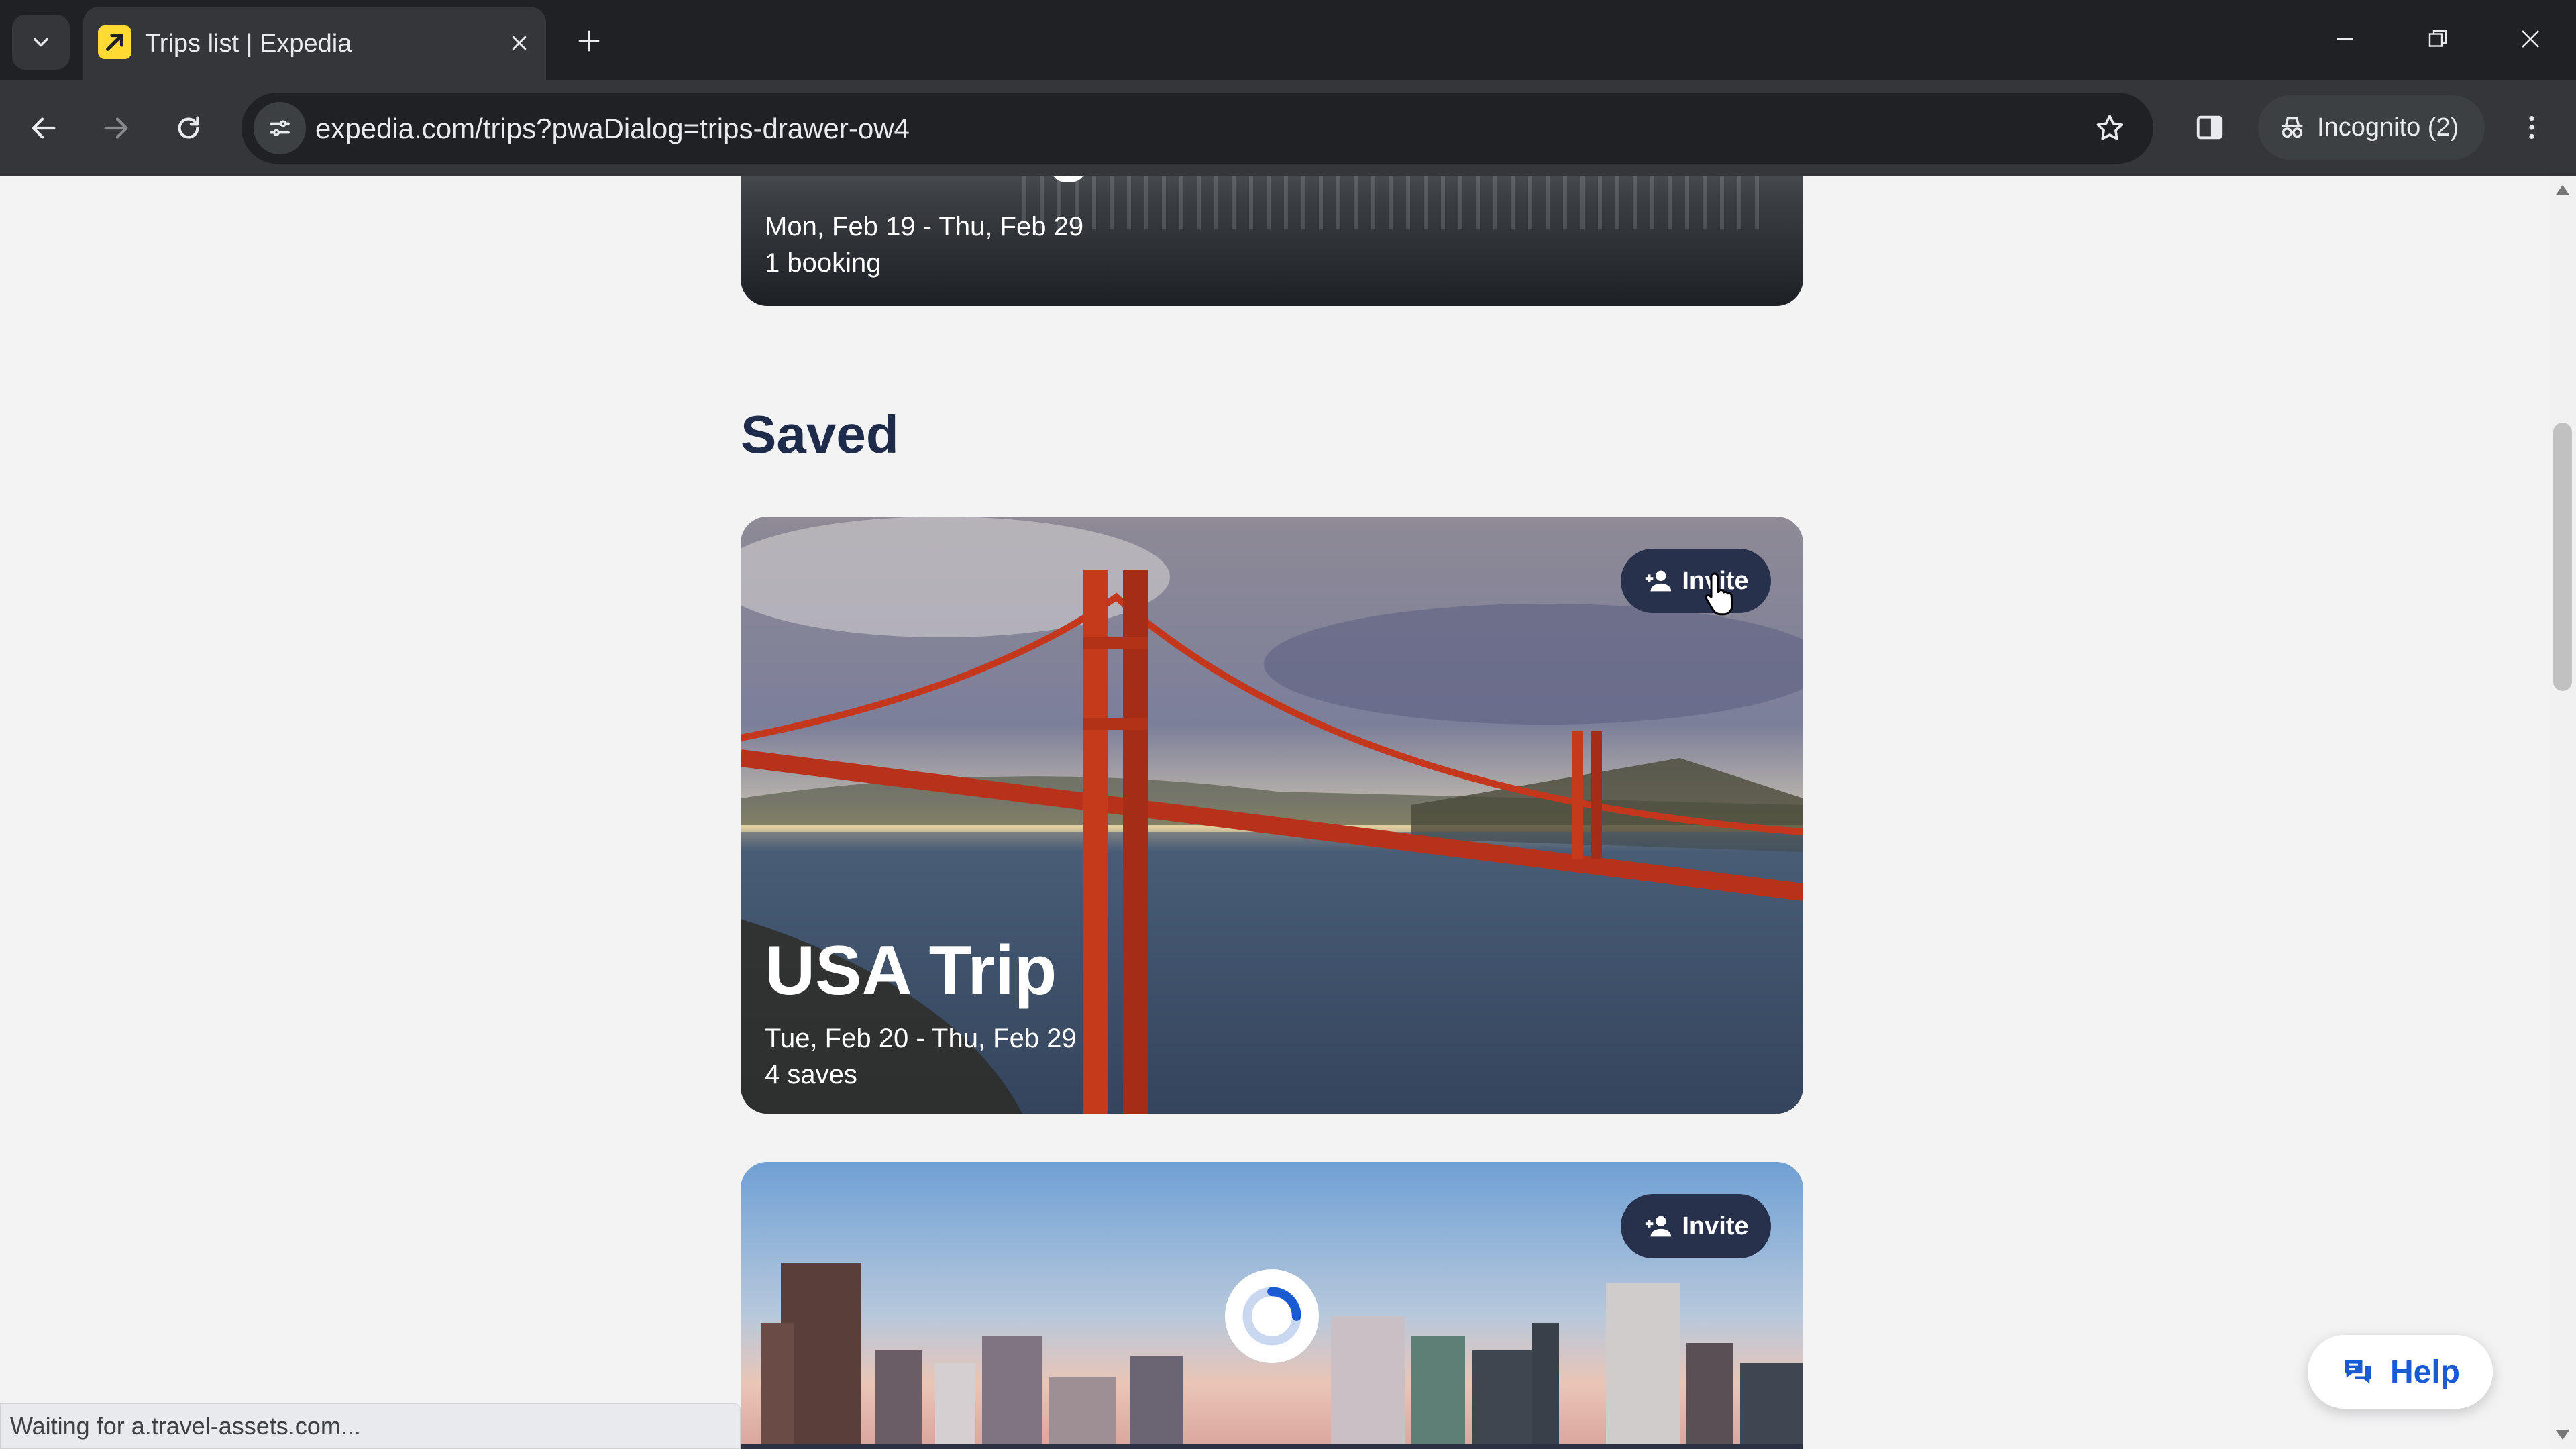 The image size is (2576, 1449). I want to click on back-button, so click(43, 128).